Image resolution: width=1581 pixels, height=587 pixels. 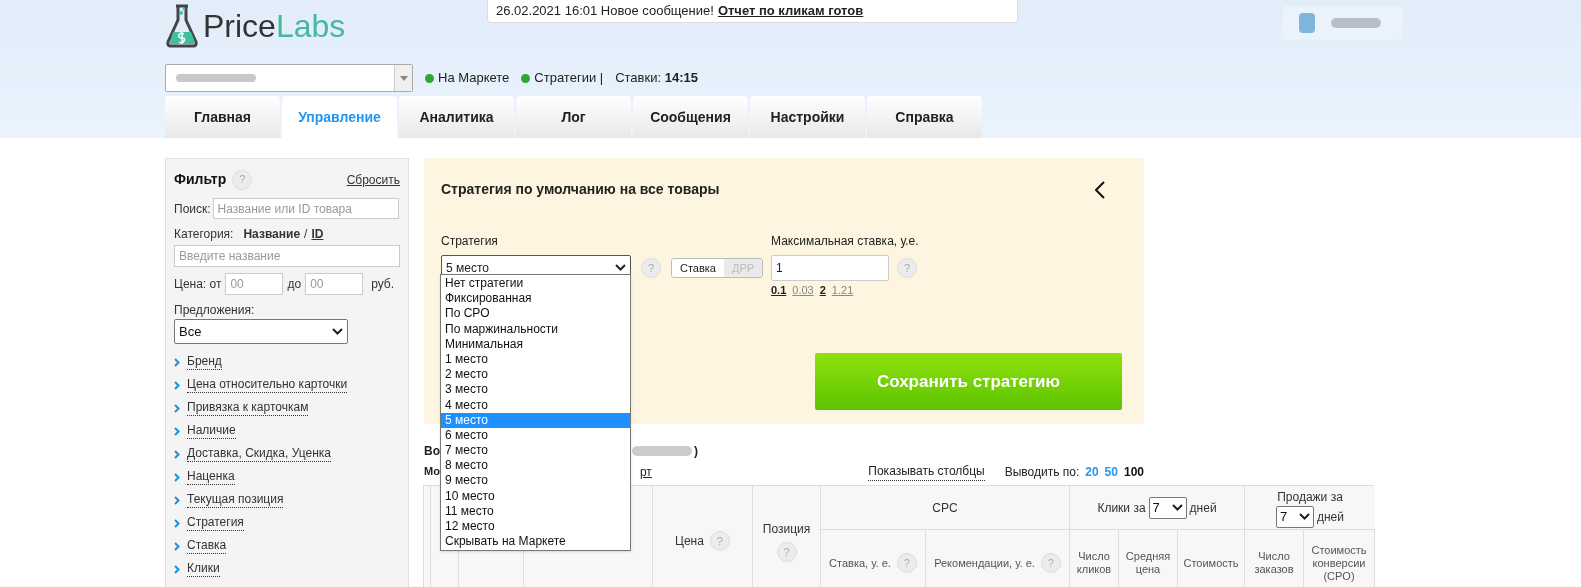 What do you see at coordinates (1094, 563) in the screenshot?
I see `column-header: Число кликов` at bounding box center [1094, 563].